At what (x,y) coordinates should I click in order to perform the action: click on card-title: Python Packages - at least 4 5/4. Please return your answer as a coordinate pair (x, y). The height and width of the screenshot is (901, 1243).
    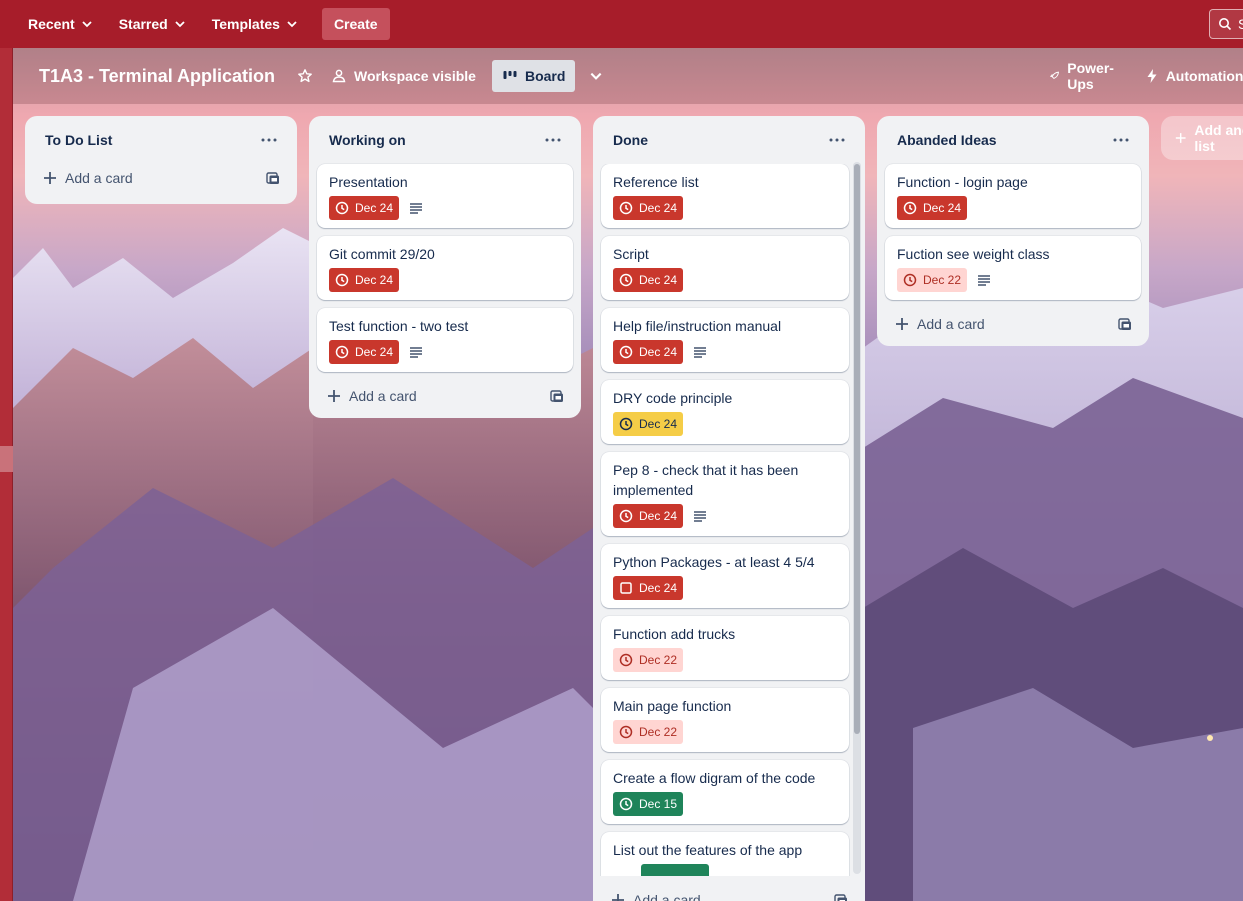
    Looking at the image, I should click on (714, 562).